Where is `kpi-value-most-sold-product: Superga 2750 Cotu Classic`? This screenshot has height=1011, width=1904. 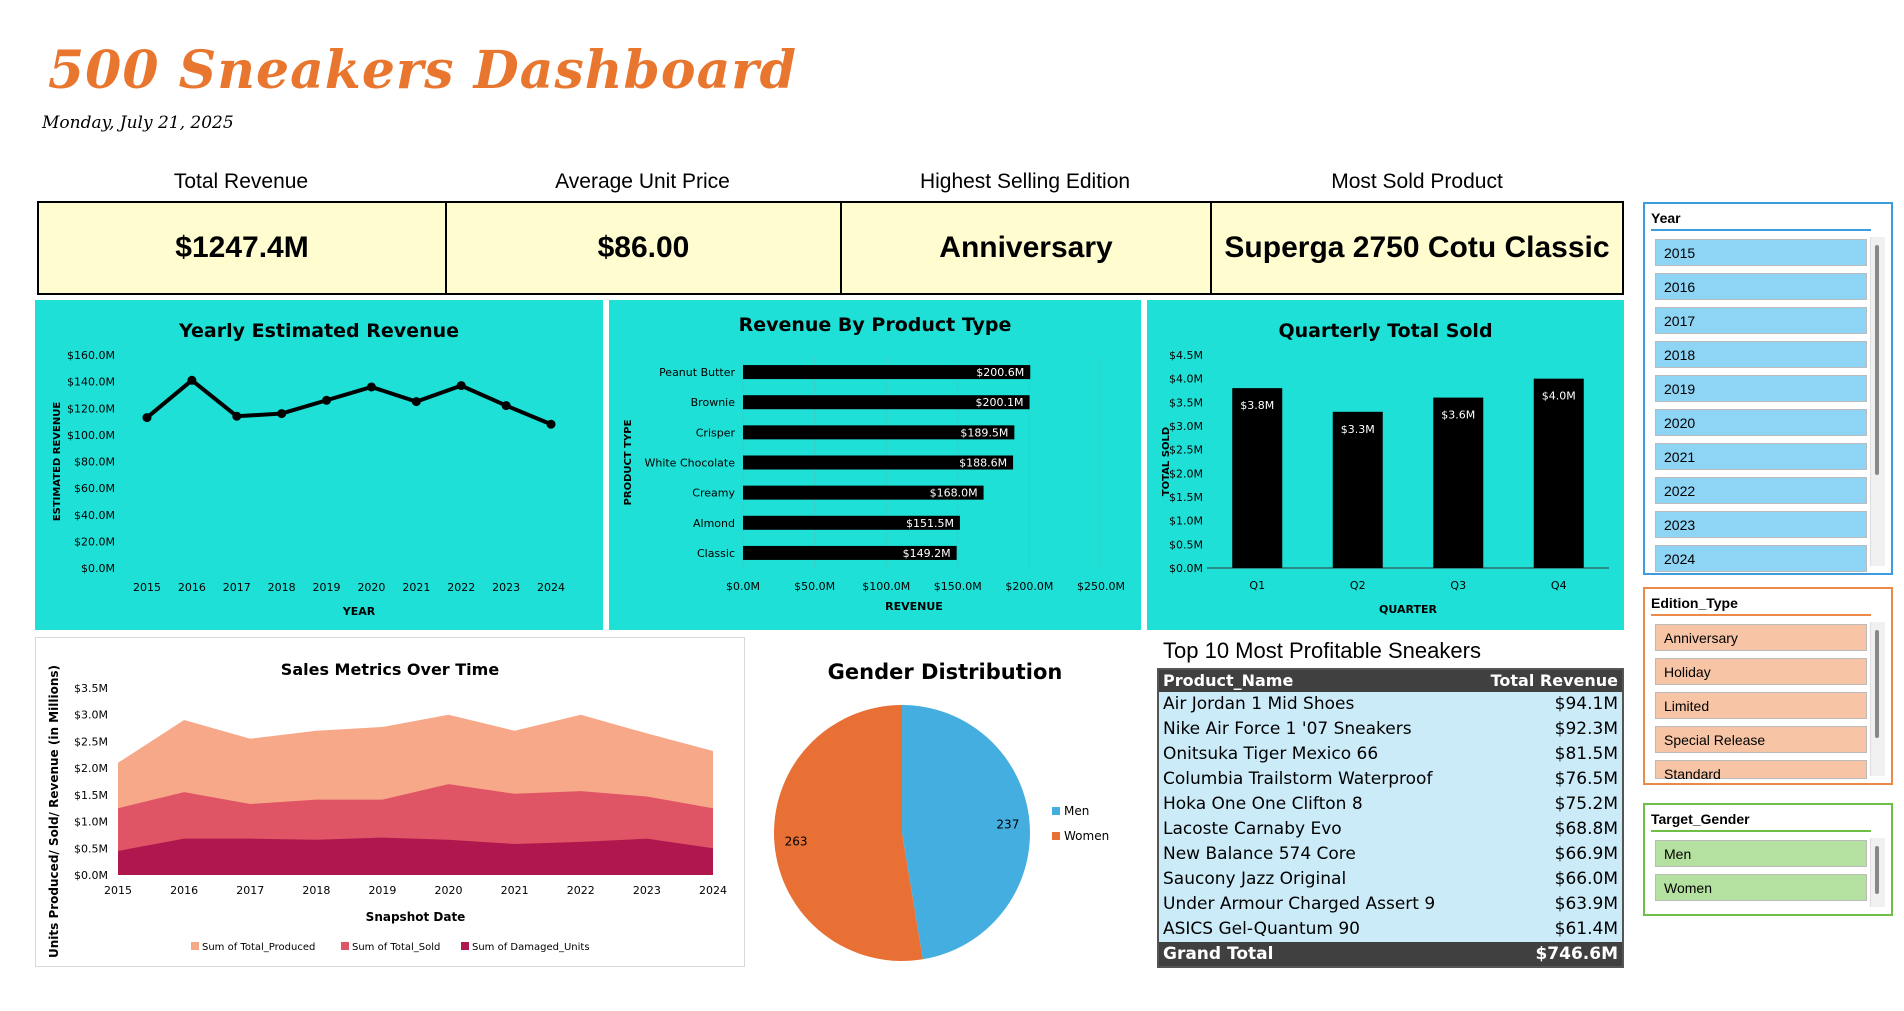 kpi-value-most-sold-product: Superga 2750 Cotu Classic is located at coordinates (1417, 247).